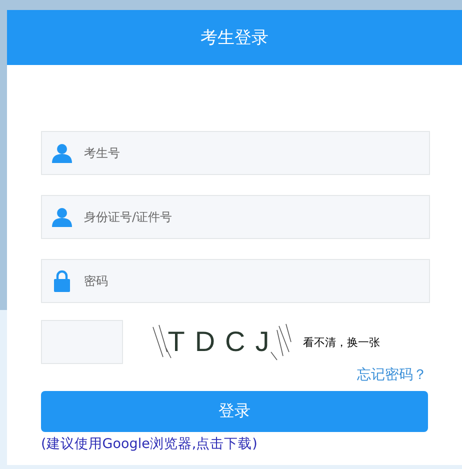  I want to click on captcha-field, so click(82, 342).